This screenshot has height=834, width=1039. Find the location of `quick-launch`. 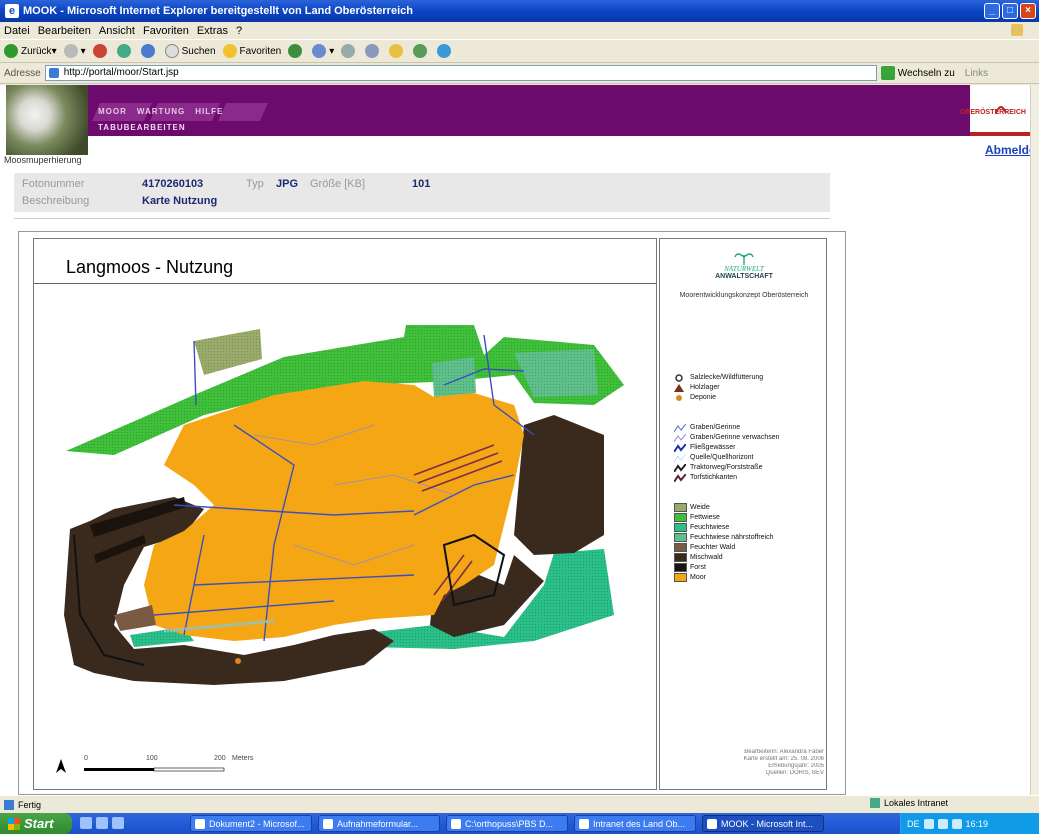

quick-launch is located at coordinates (102, 823).